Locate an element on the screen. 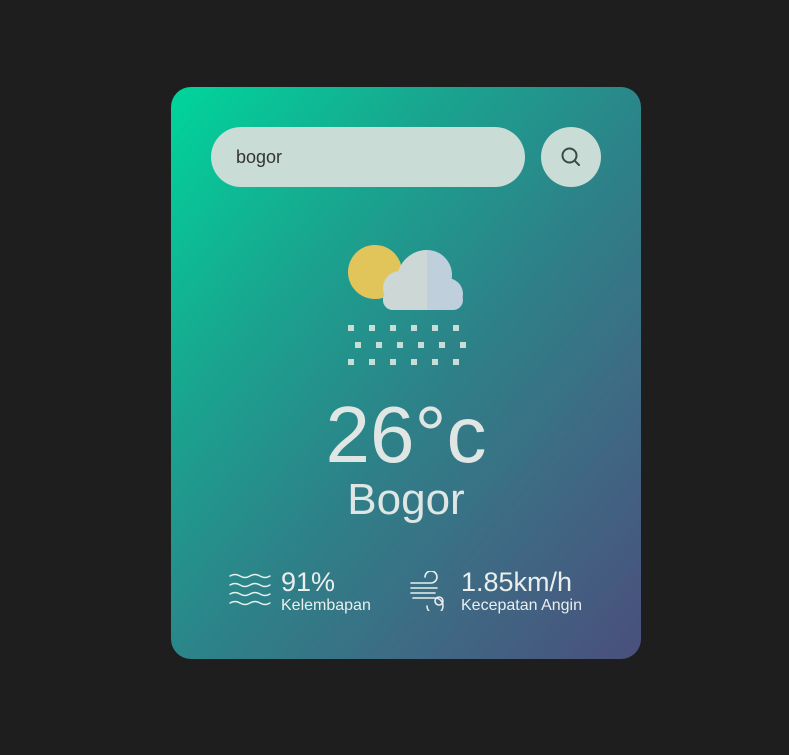  city-name: Bogor is located at coordinates (406, 499).